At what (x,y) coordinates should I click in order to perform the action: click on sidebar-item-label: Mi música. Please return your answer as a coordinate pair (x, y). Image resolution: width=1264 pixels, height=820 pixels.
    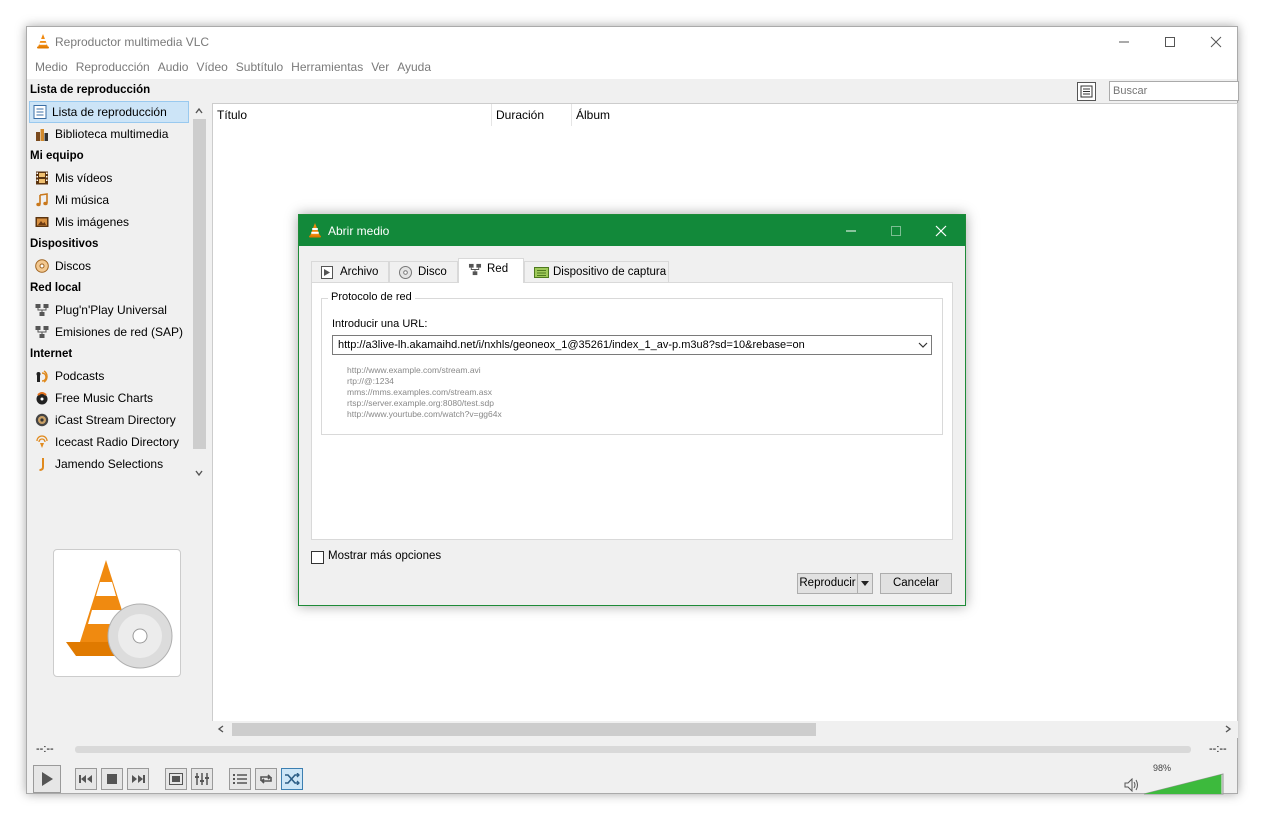
    Looking at the image, I should click on (82, 200).